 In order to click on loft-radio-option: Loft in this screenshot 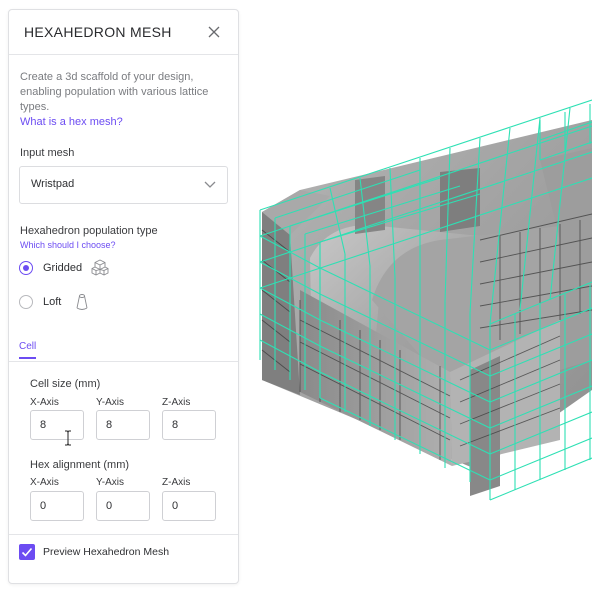, I will do `click(64, 303)`.